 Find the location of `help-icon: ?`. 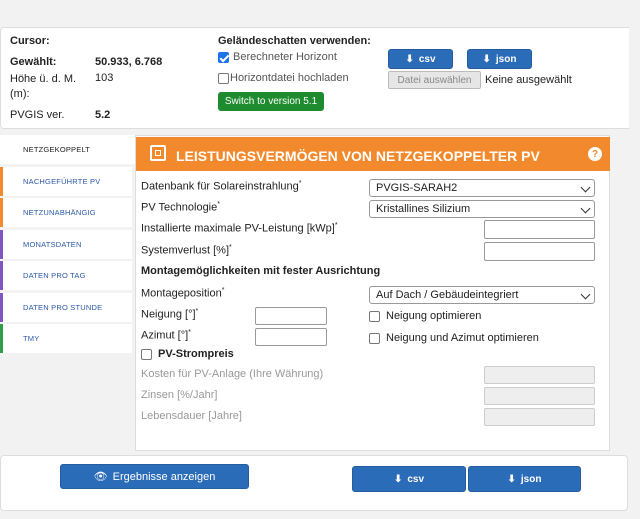

help-icon: ? is located at coordinates (595, 154).